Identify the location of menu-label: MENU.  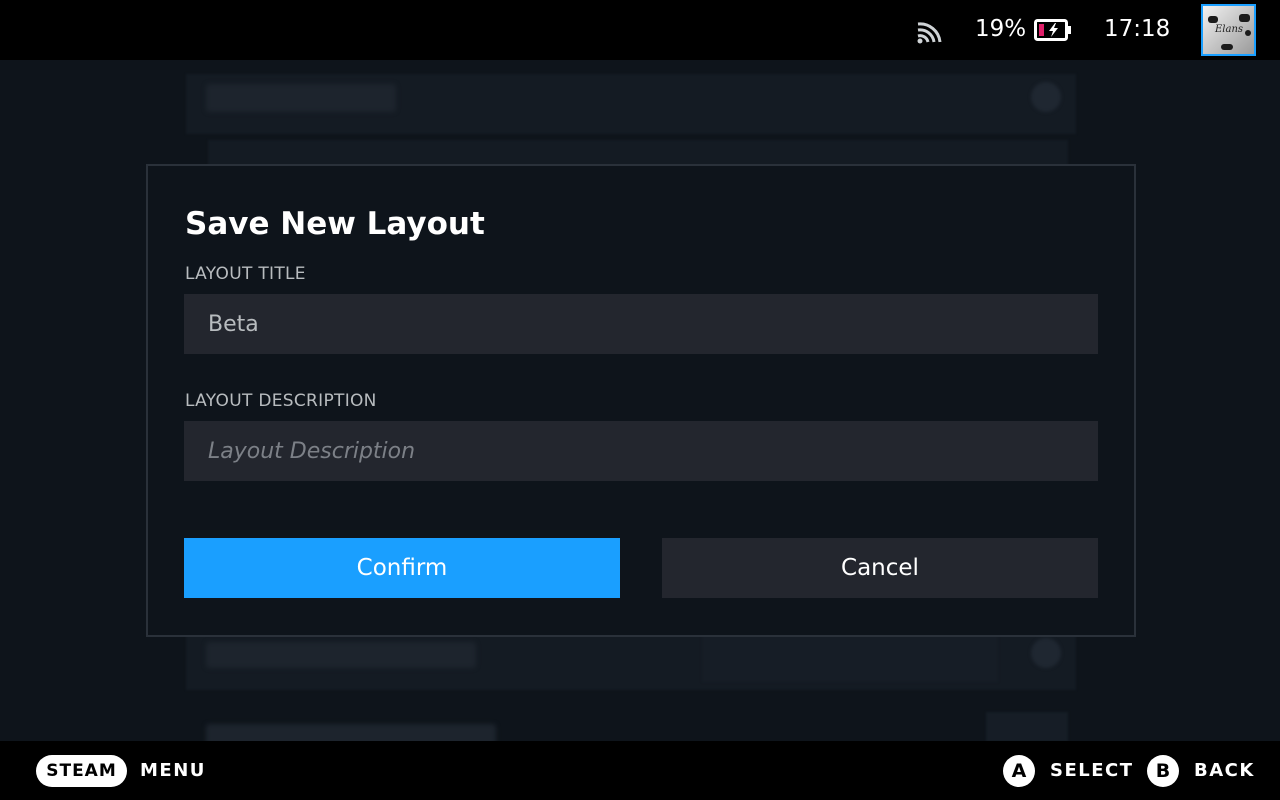
(173, 770).